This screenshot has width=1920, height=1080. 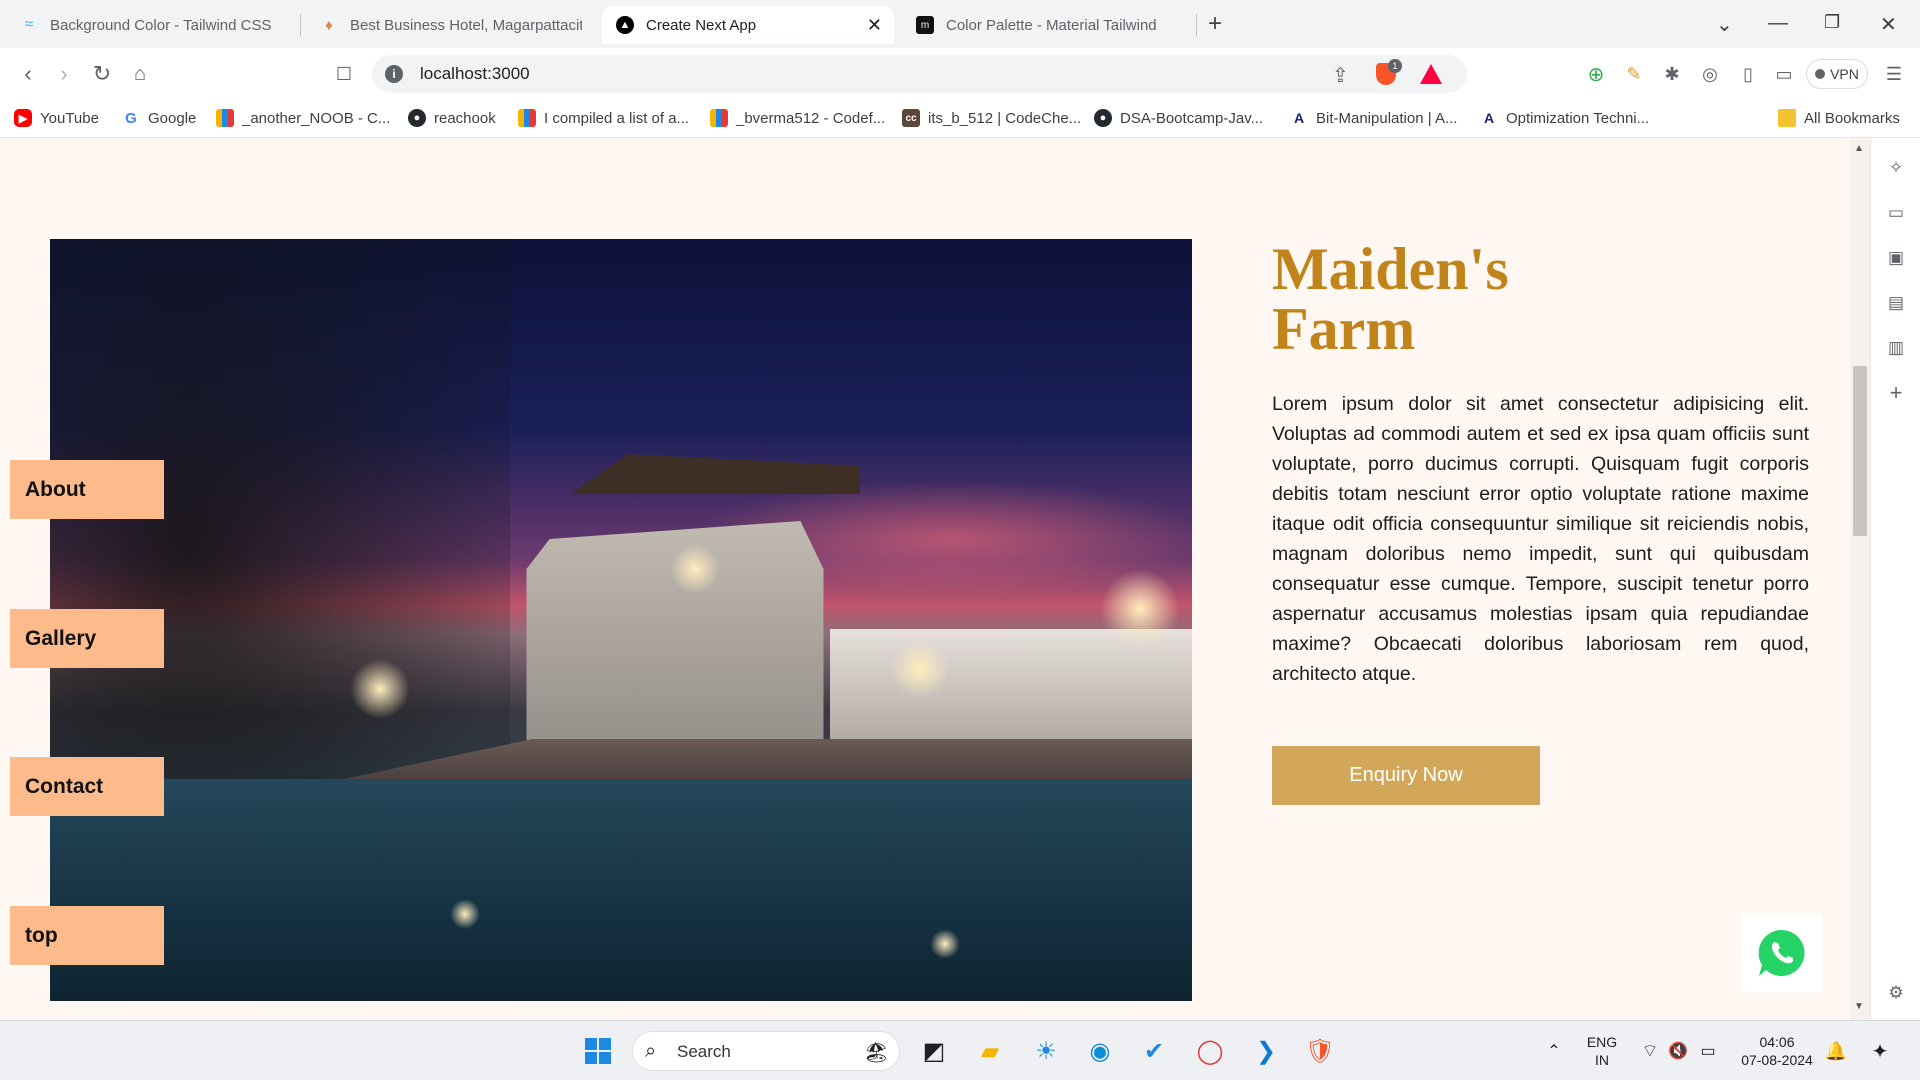 I want to click on brave-rewards-icon, so click(x=1431, y=74).